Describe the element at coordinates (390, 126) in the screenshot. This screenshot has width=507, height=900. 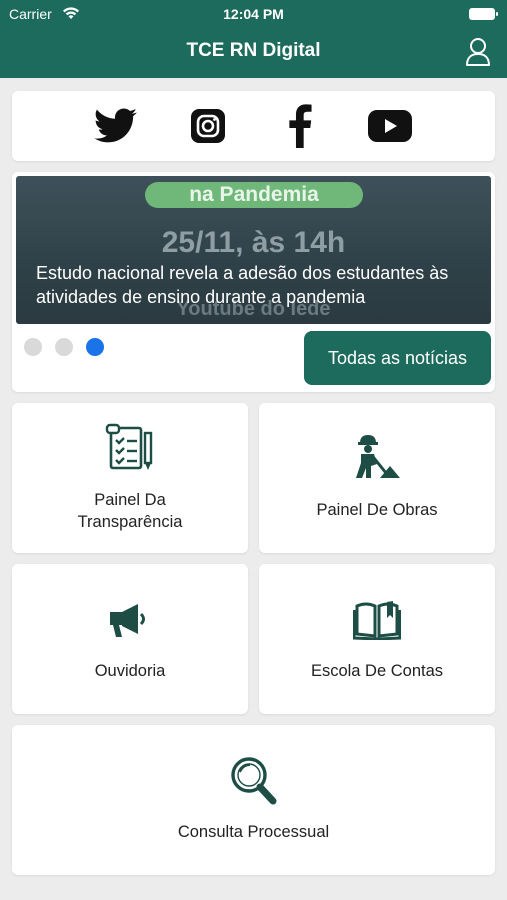
I see `youtube-icon` at that location.